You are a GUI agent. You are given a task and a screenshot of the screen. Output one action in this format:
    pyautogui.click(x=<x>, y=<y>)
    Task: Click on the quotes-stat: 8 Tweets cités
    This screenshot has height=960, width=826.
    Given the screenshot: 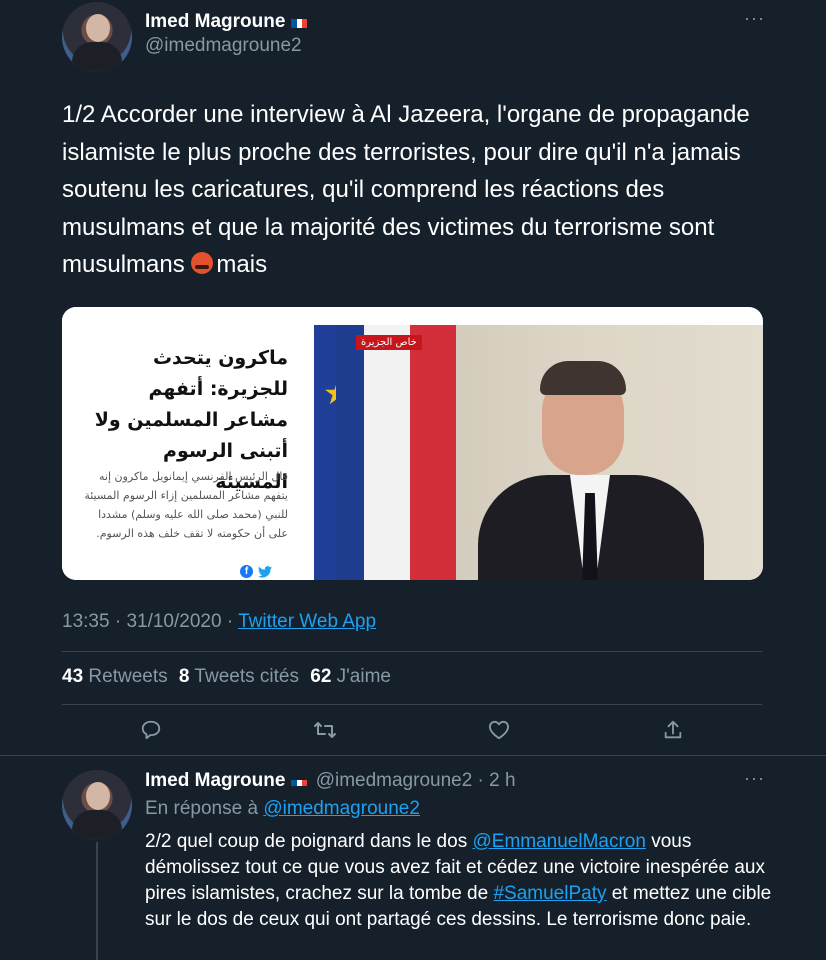 What is the action you would take?
    pyautogui.click(x=239, y=676)
    